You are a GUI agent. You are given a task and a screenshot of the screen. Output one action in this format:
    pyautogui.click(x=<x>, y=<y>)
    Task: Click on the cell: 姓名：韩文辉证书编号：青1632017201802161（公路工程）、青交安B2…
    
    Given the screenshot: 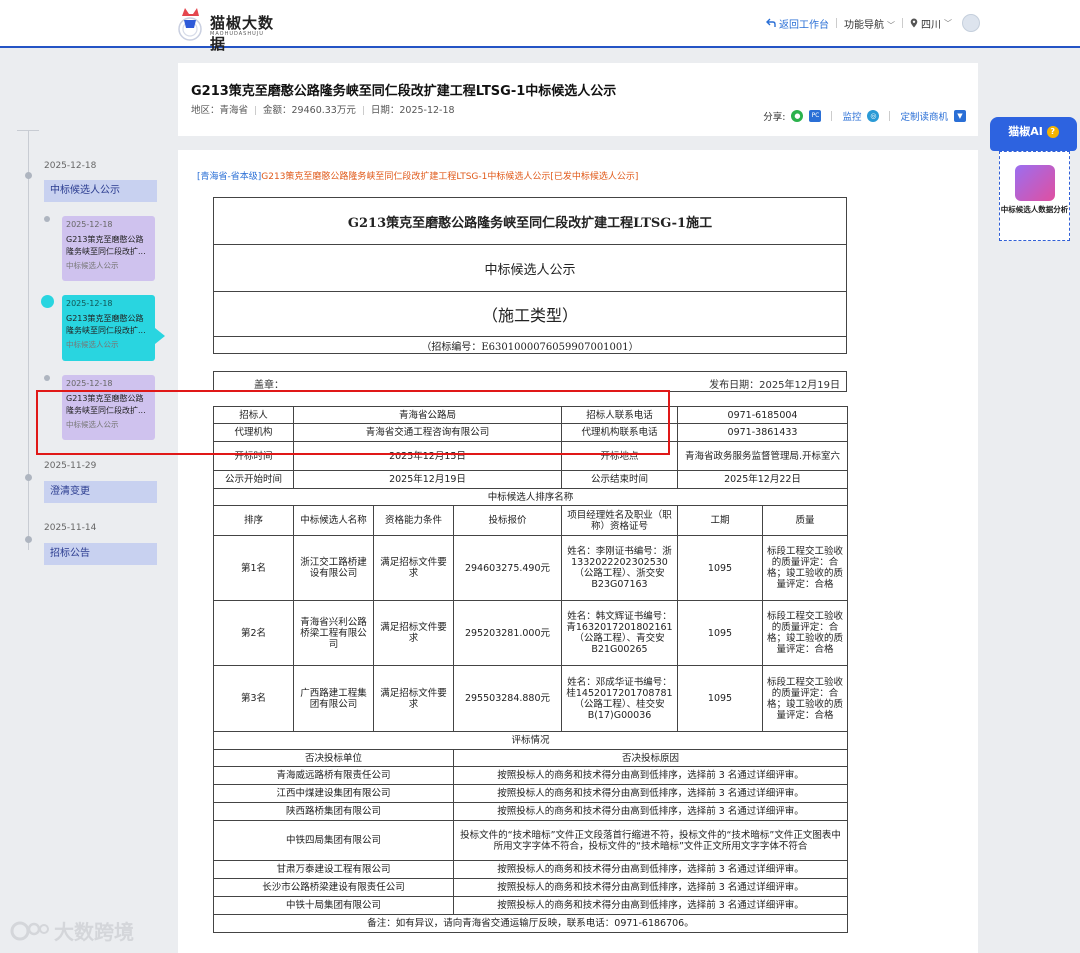 What is the action you would take?
    pyautogui.click(x=619, y=633)
    